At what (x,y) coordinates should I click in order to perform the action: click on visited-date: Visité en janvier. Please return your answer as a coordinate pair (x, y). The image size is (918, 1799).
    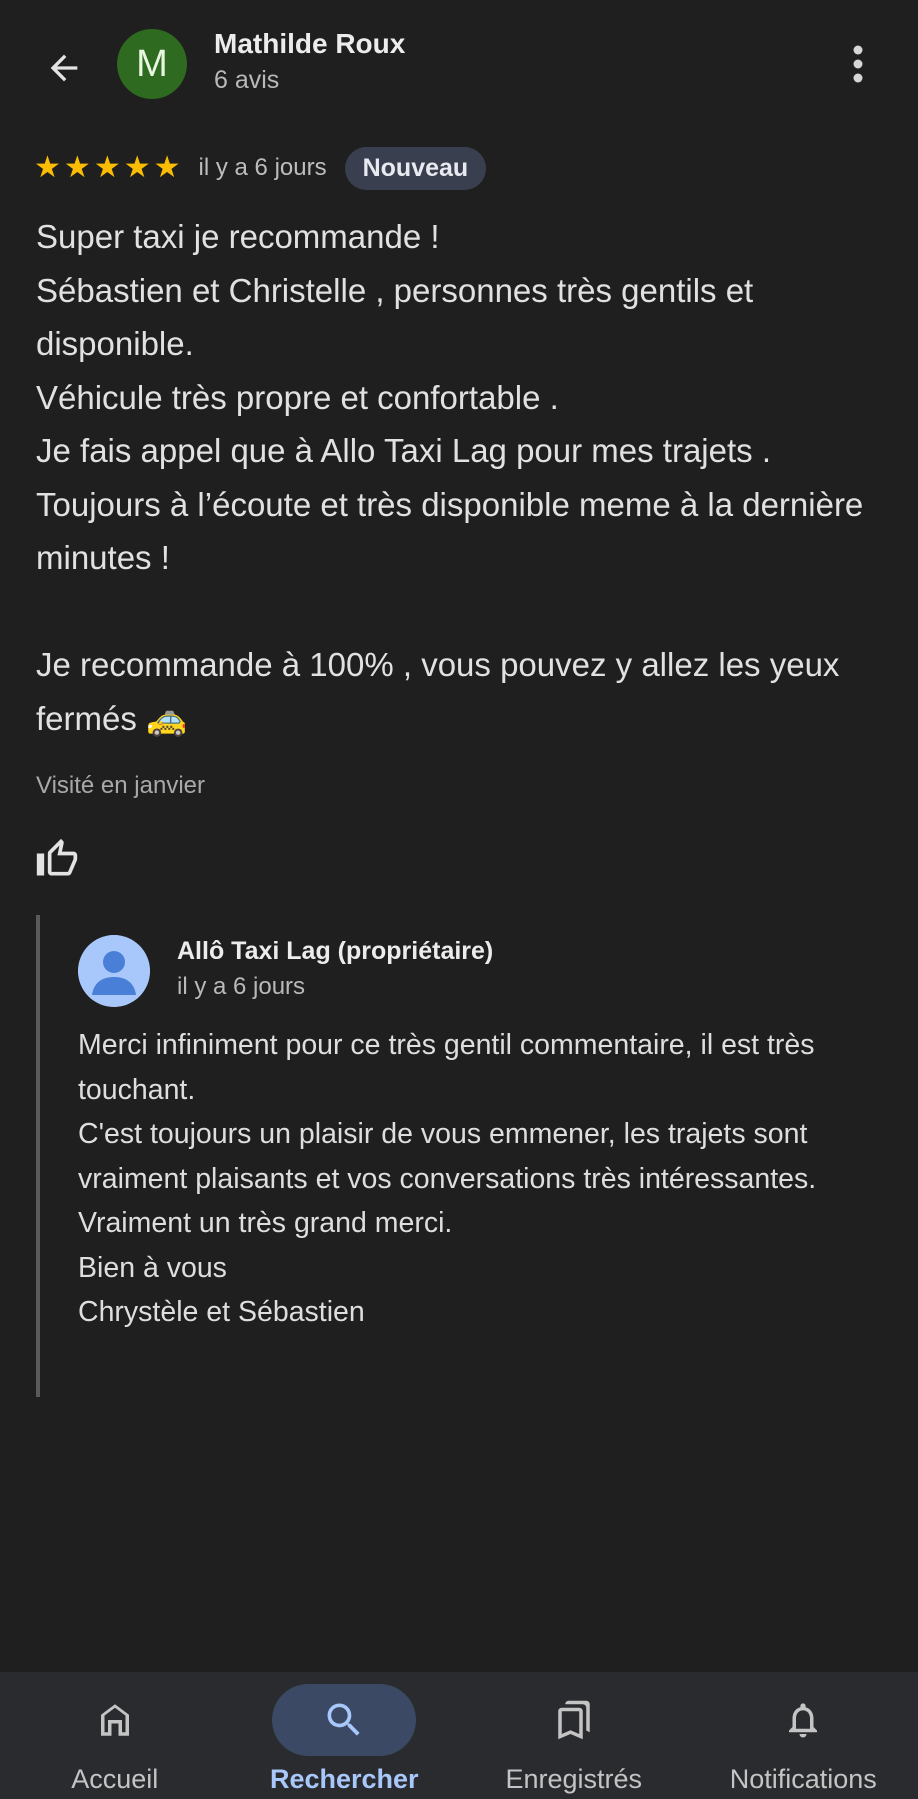
    Looking at the image, I should click on (120, 785).